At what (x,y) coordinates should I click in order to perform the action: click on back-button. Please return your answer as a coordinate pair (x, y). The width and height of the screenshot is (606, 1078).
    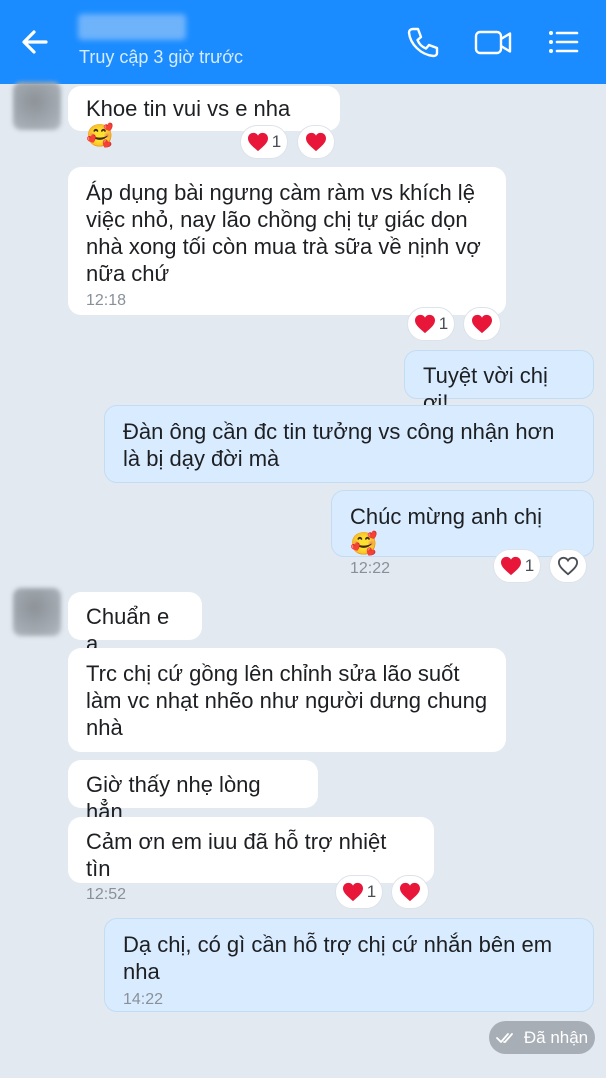
    Looking at the image, I should click on (36, 42).